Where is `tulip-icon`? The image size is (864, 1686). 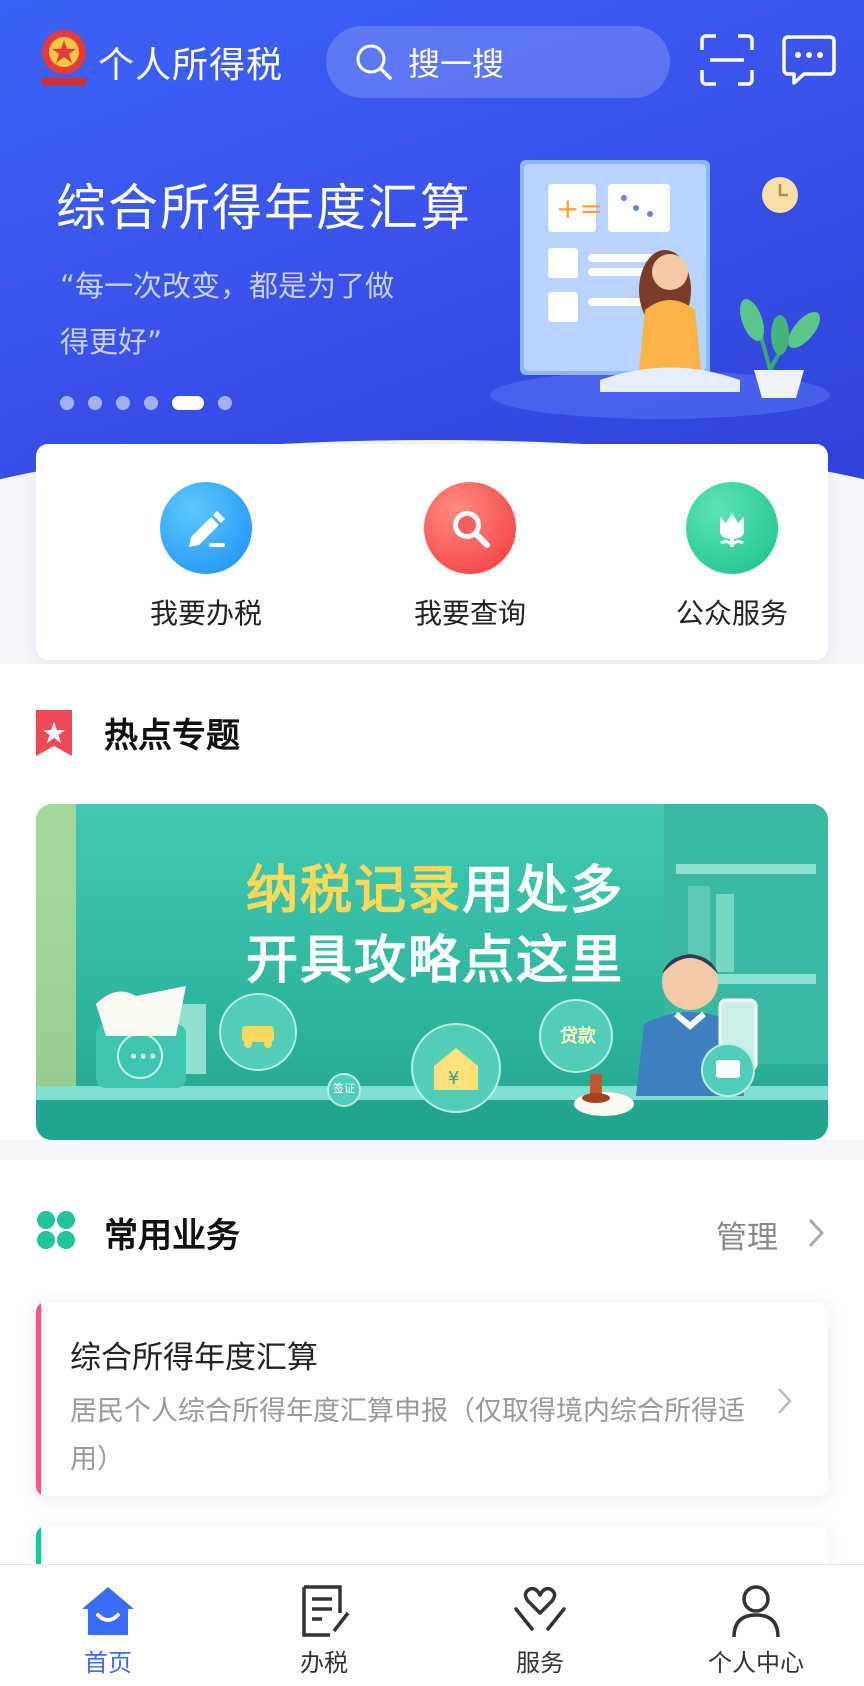 tulip-icon is located at coordinates (732, 528).